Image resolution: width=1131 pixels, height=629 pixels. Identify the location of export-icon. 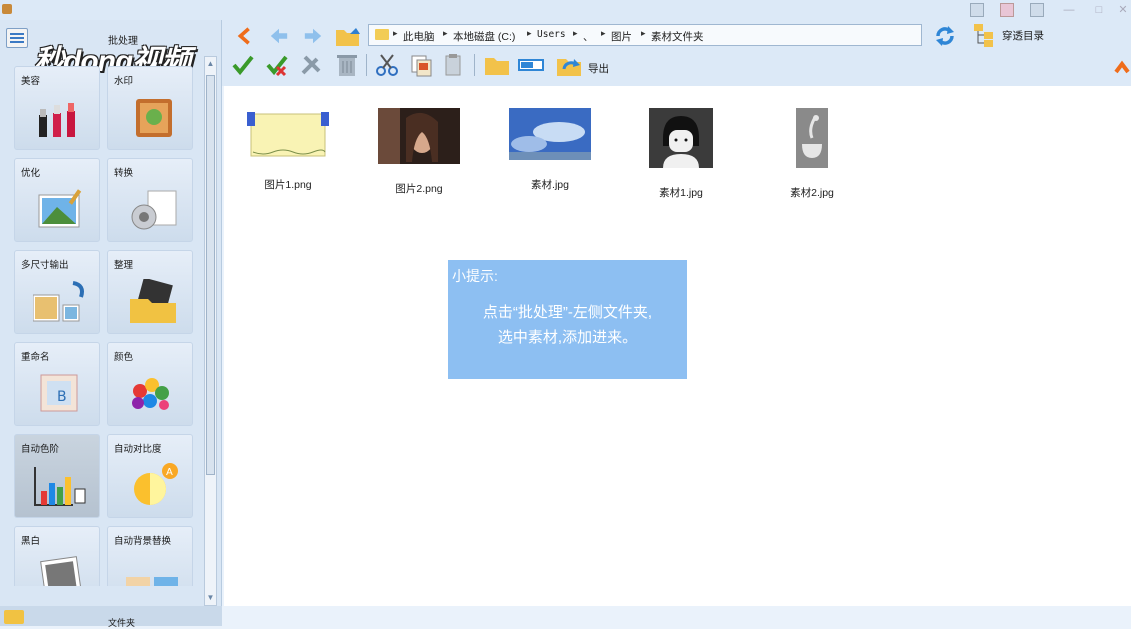
(569, 65).